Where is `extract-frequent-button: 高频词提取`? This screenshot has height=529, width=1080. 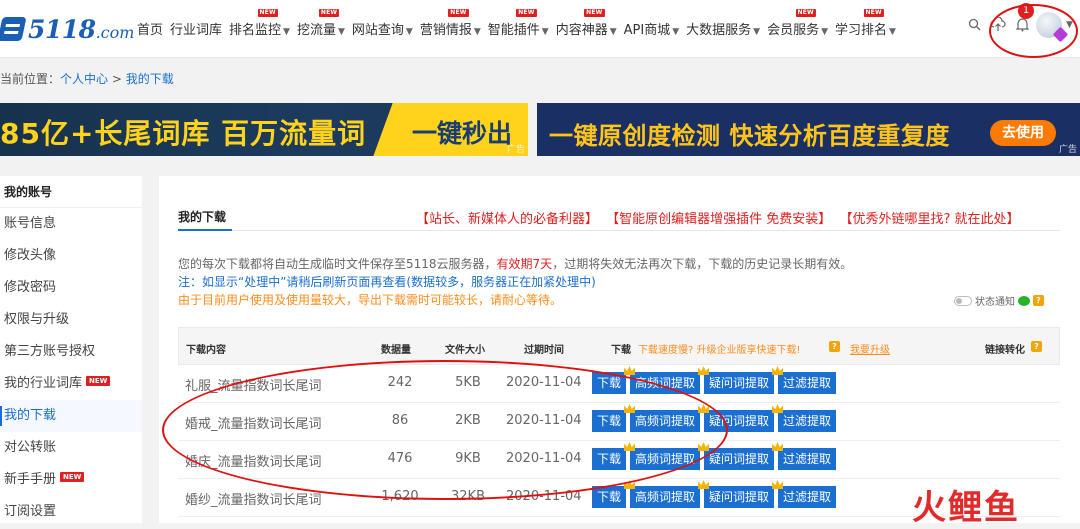 extract-frequent-button: 高频词提取 is located at coordinates (662, 494).